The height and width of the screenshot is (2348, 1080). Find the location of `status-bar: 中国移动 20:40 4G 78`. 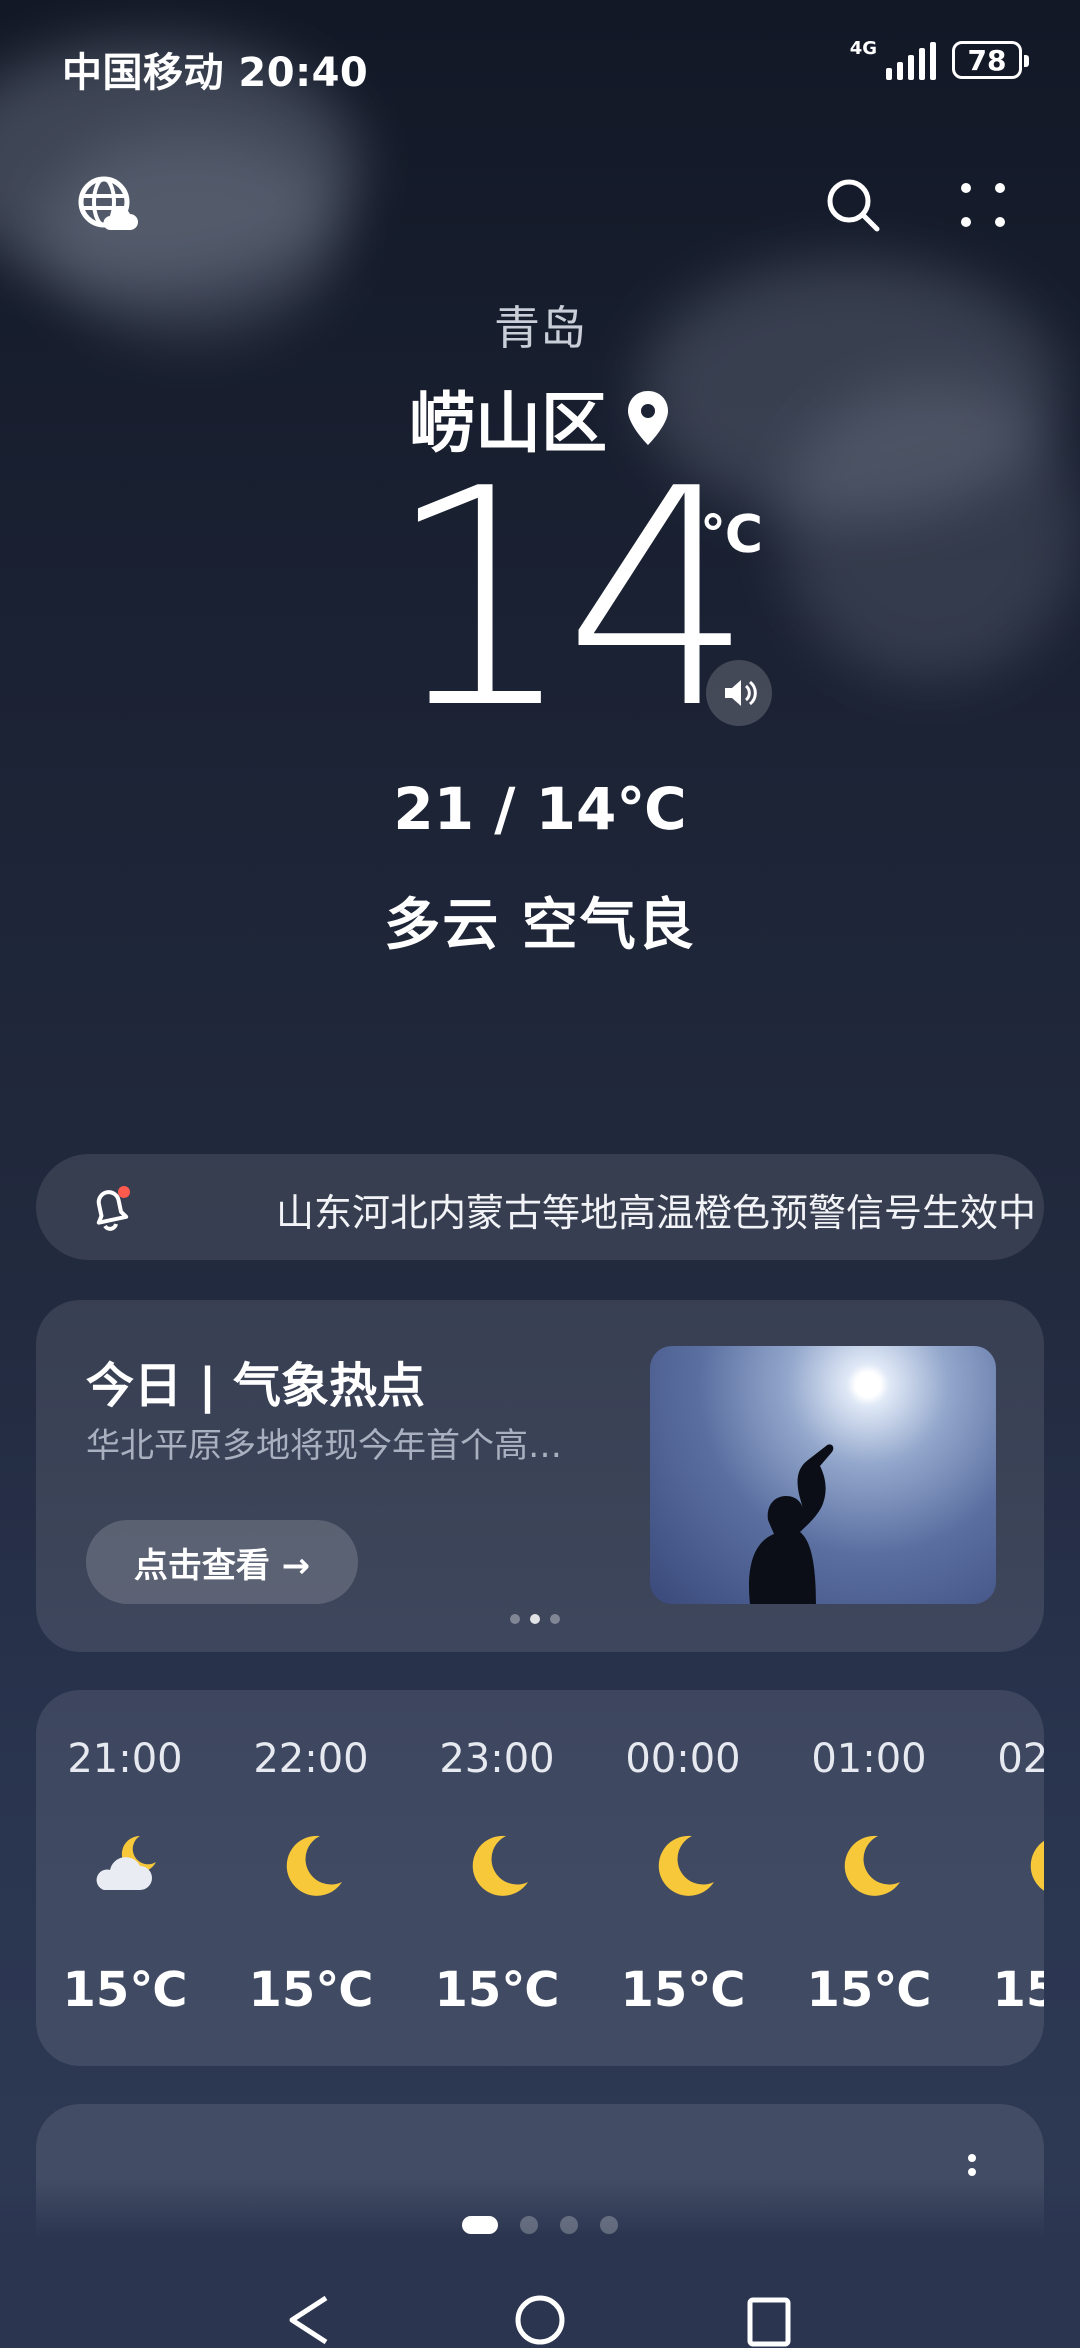

status-bar: 中国移动 20:40 4G 78 is located at coordinates (540, 65).